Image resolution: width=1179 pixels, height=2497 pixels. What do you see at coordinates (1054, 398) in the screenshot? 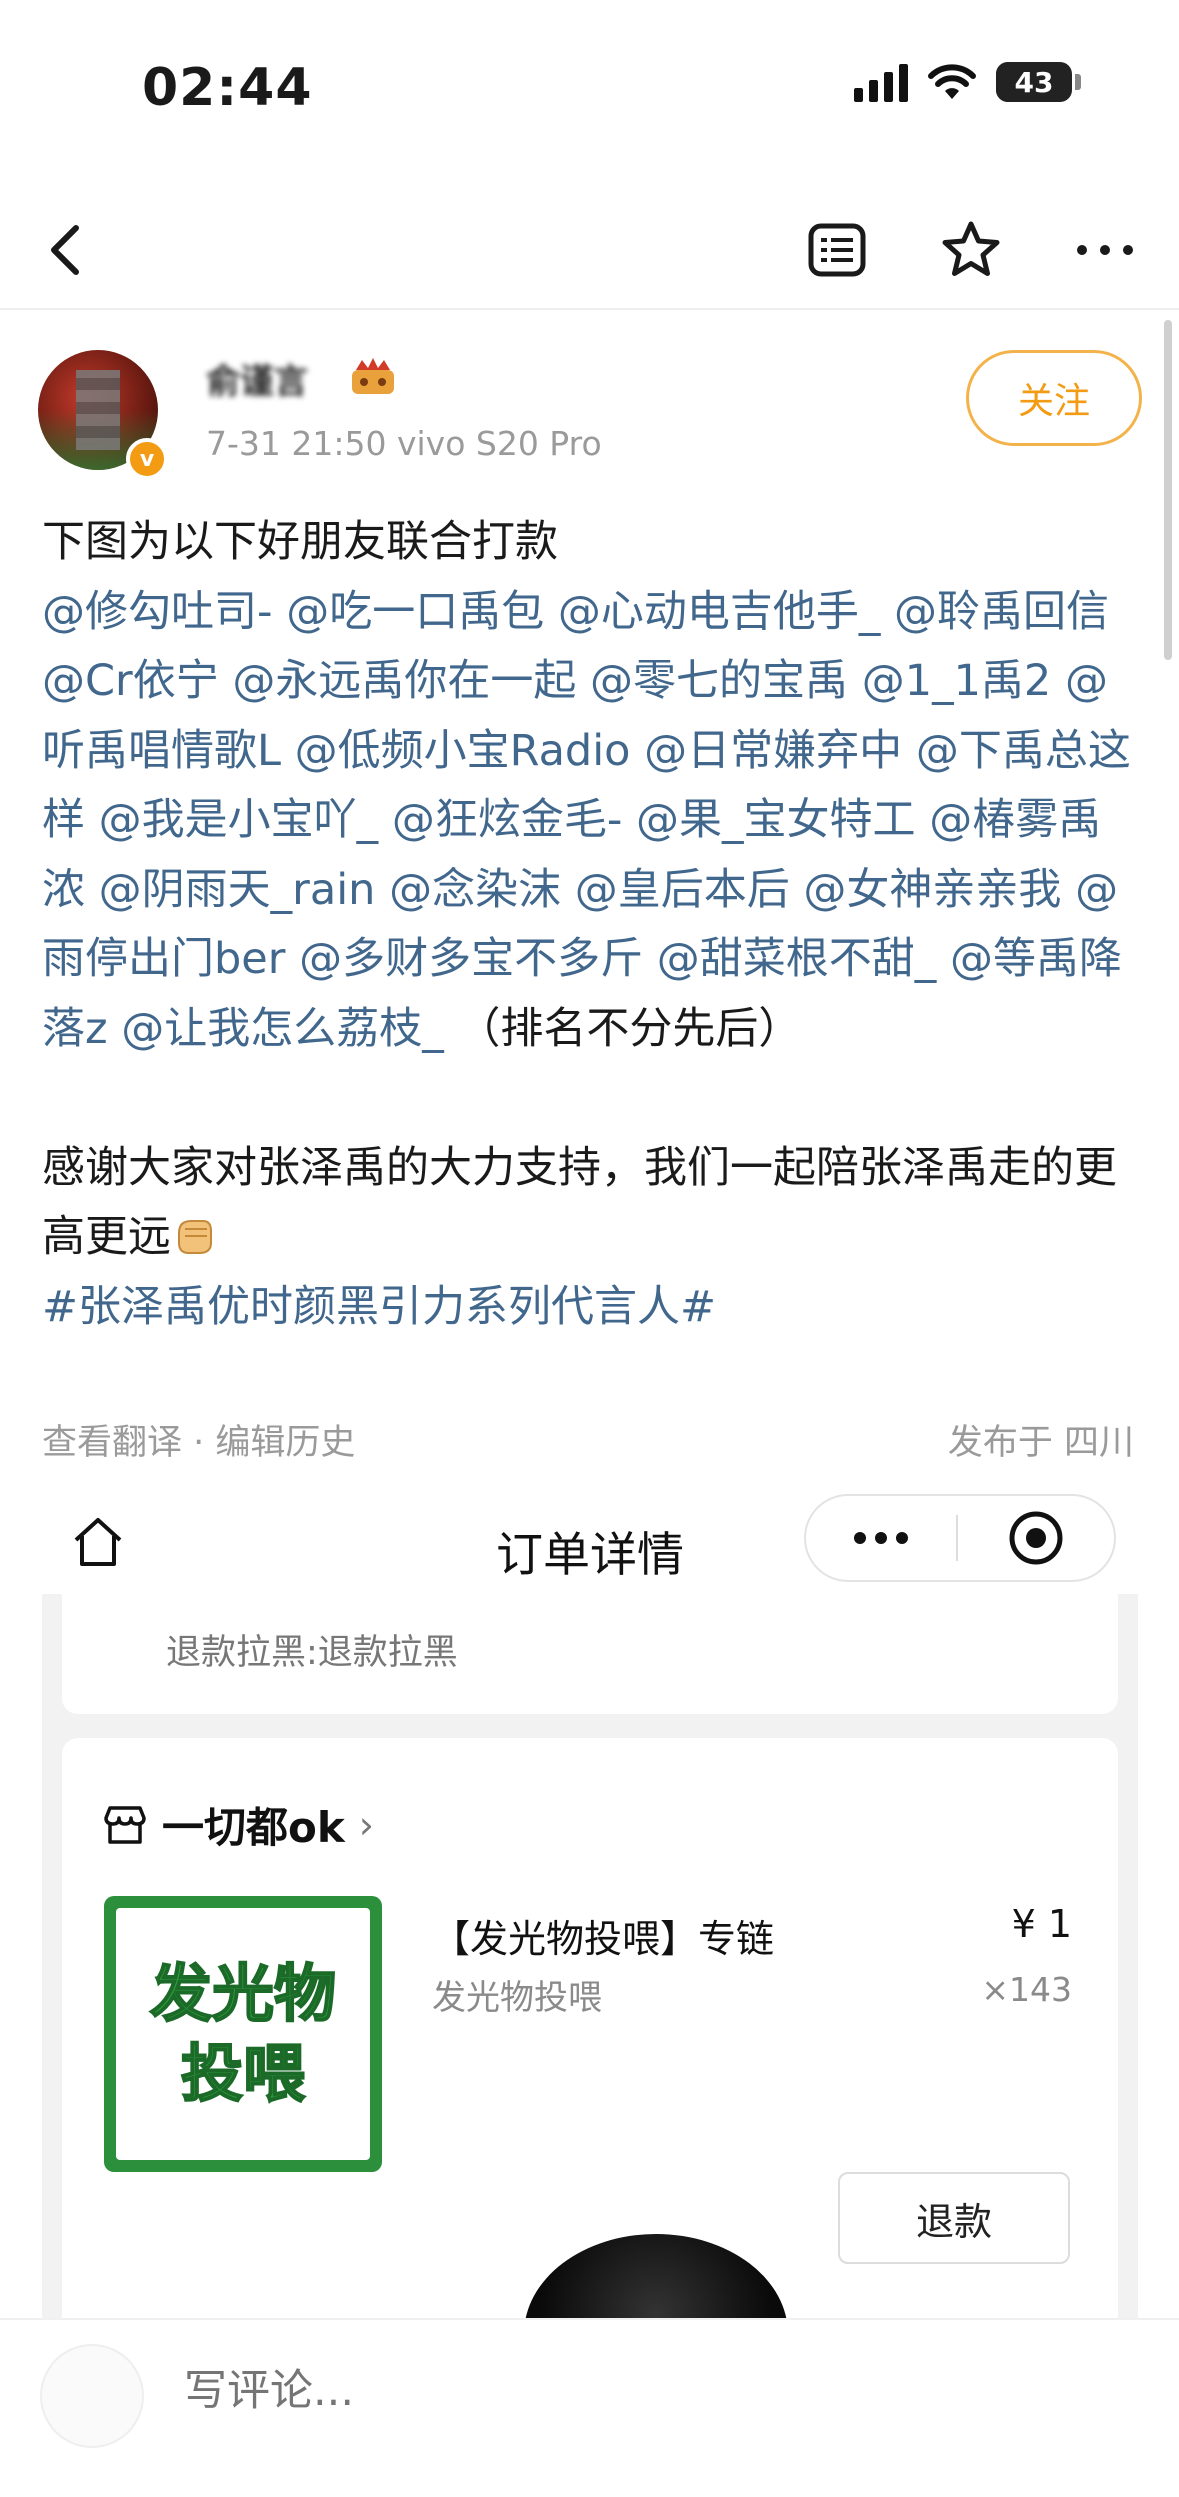
I see `follow-button: 关注` at bounding box center [1054, 398].